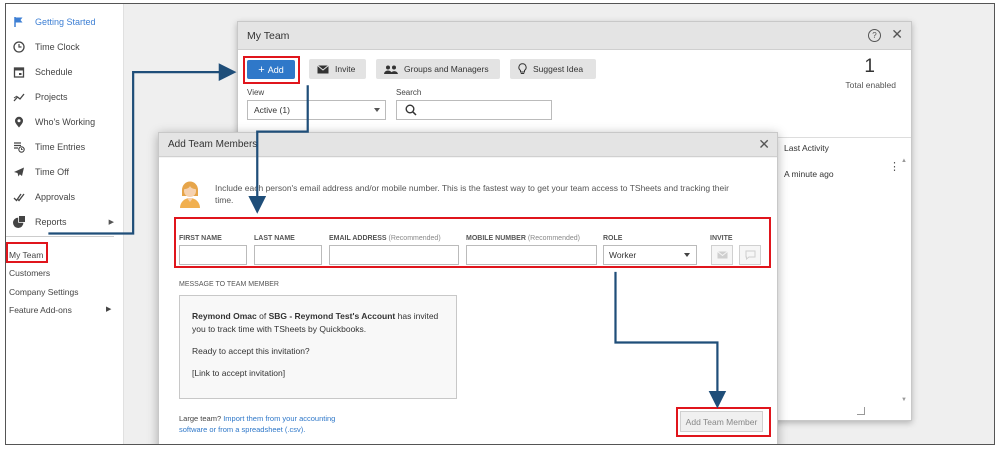 The width and height of the screenshot is (999, 449). What do you see at coordinates (391, 69) in the screenshot?
I see `people-icon` at bounding box center [391, 69].